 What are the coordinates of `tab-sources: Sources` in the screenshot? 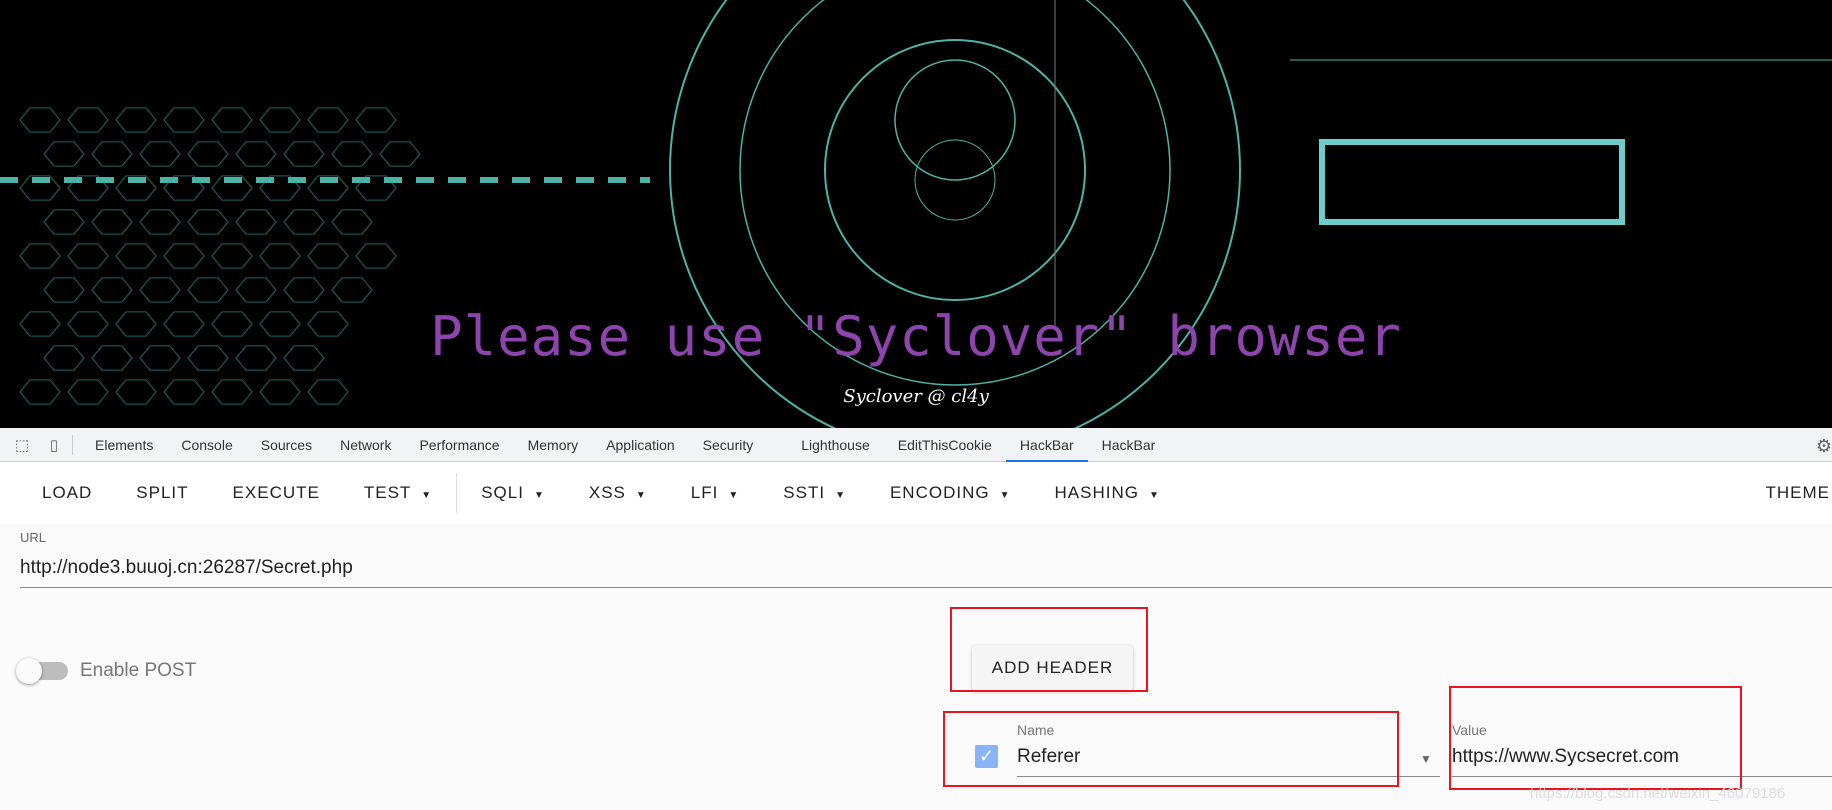 It's located at (286, 445).